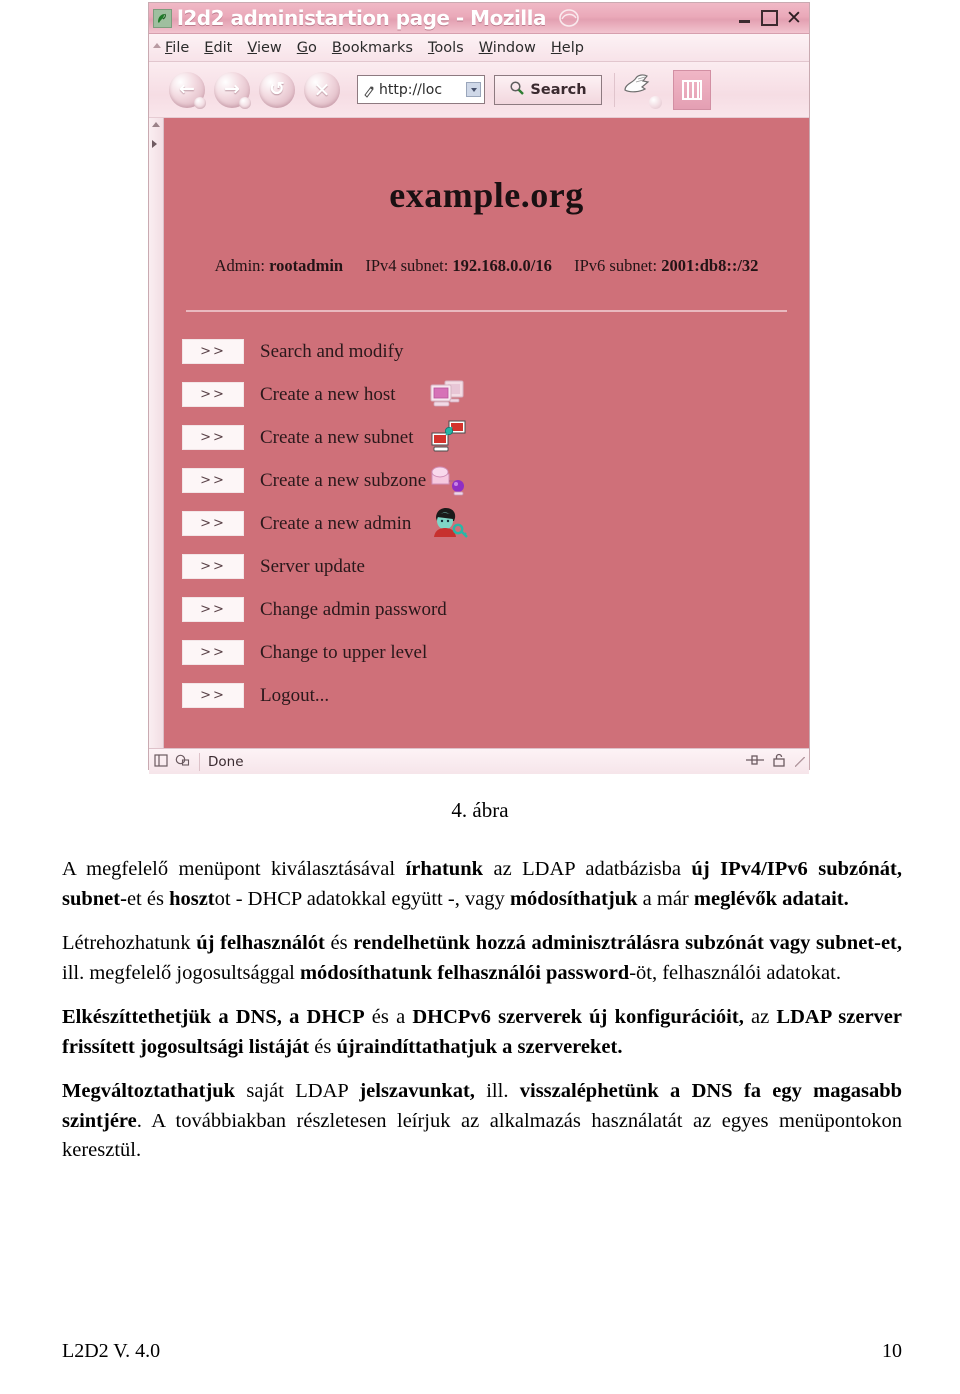  Describe the element at coordinates (517, 90) in the screenshot. I see `search-icon` at that location.